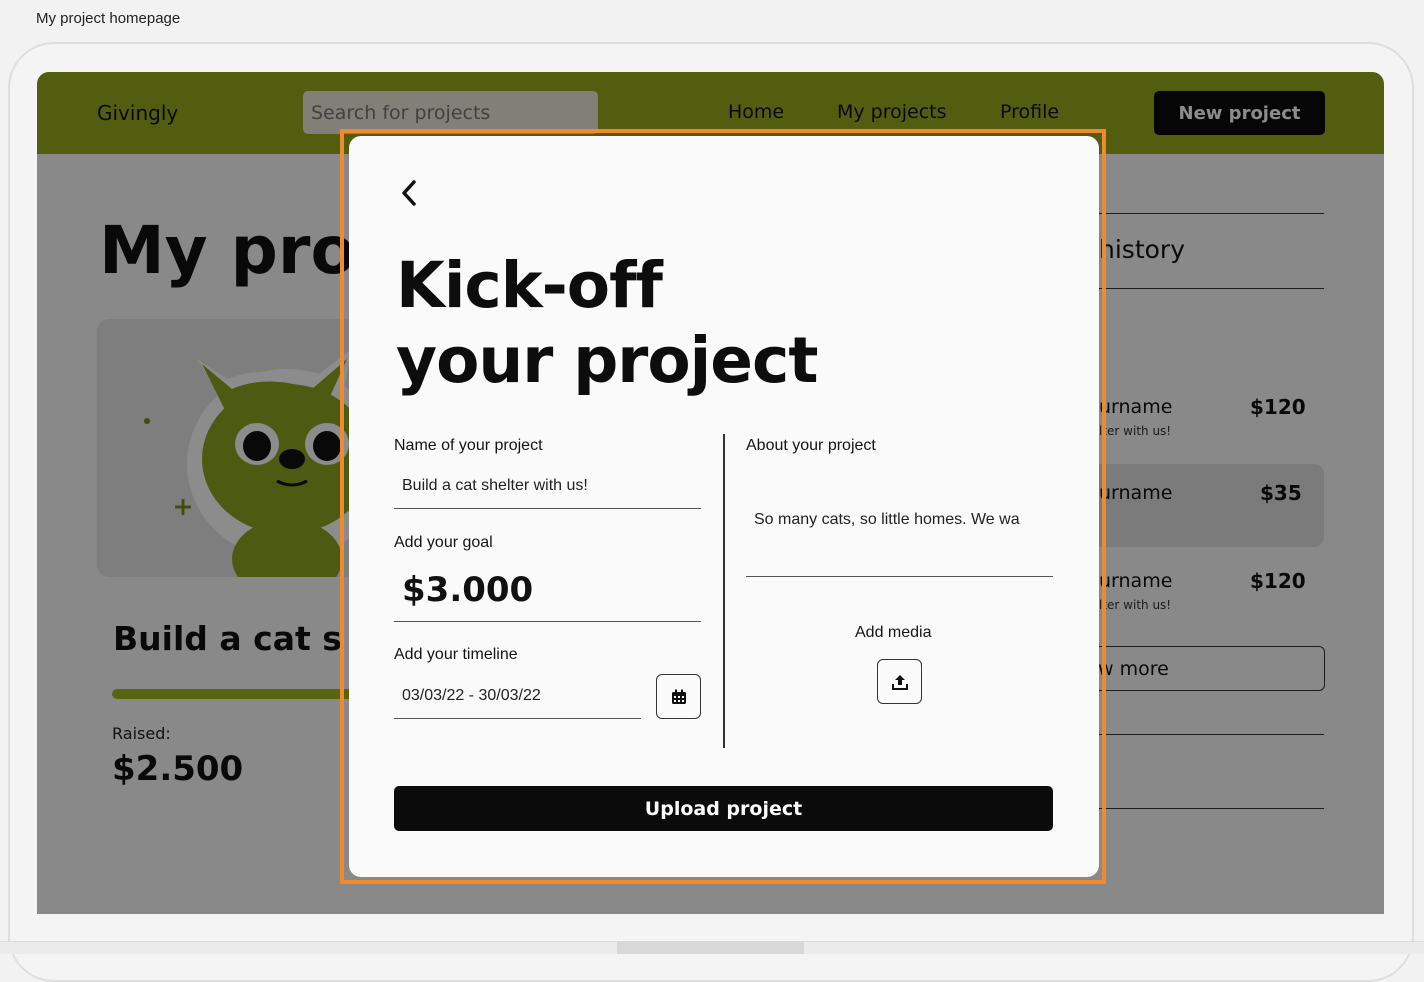 Image resolution: width=1424 pixels, height=982 pixels. Describe the element at coordinates (811, 445) in the screenshot. I see `about-label: About your project` at that location.